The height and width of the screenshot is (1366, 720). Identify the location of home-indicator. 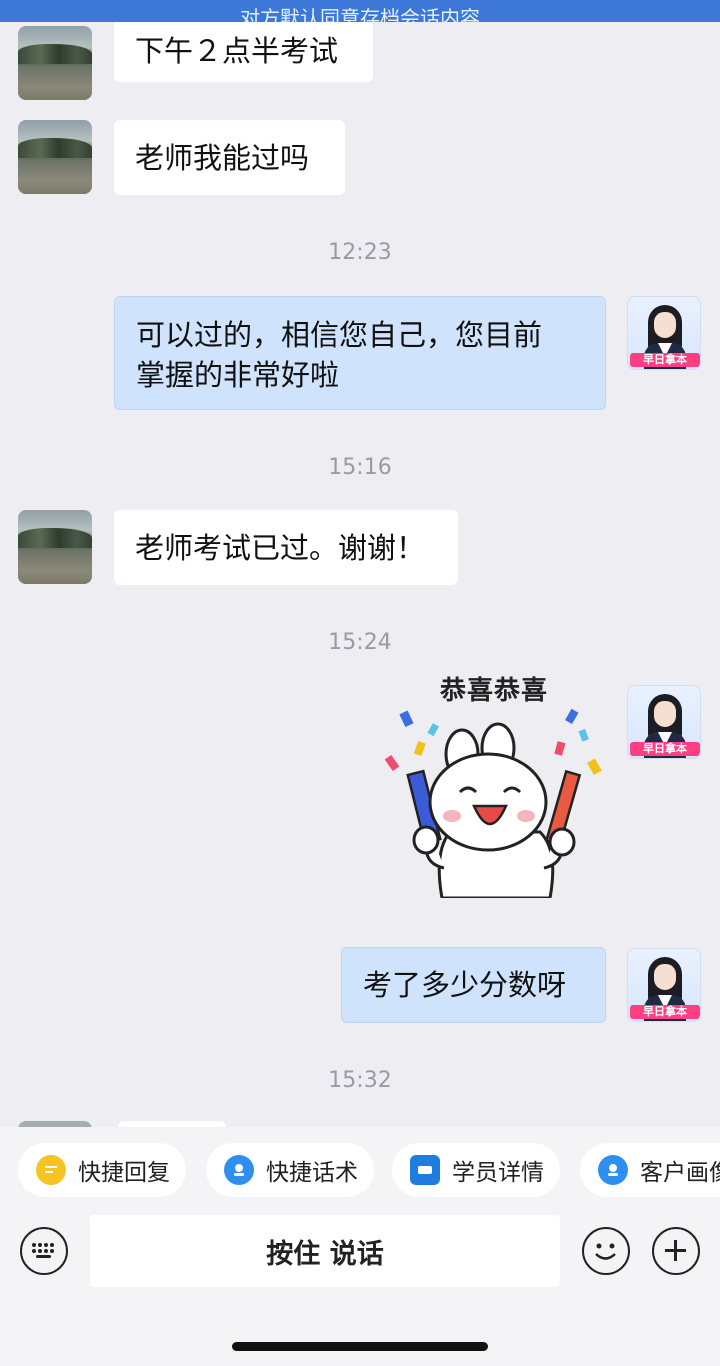
(360, 1346).